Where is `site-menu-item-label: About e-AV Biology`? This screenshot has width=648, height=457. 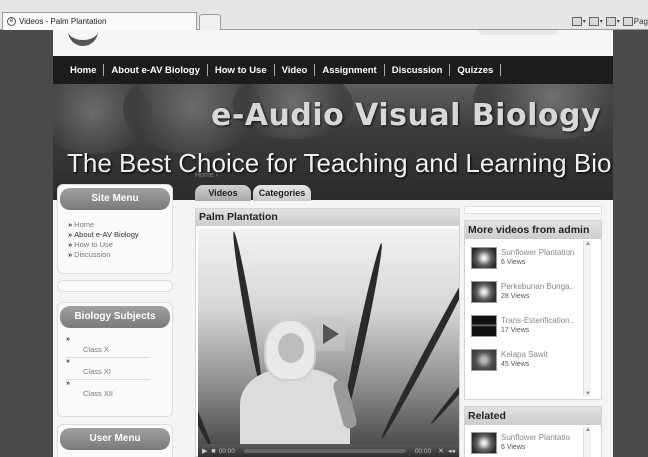
site-menu-item-label: About e-AV Biology is located at coordinates (106, 234).